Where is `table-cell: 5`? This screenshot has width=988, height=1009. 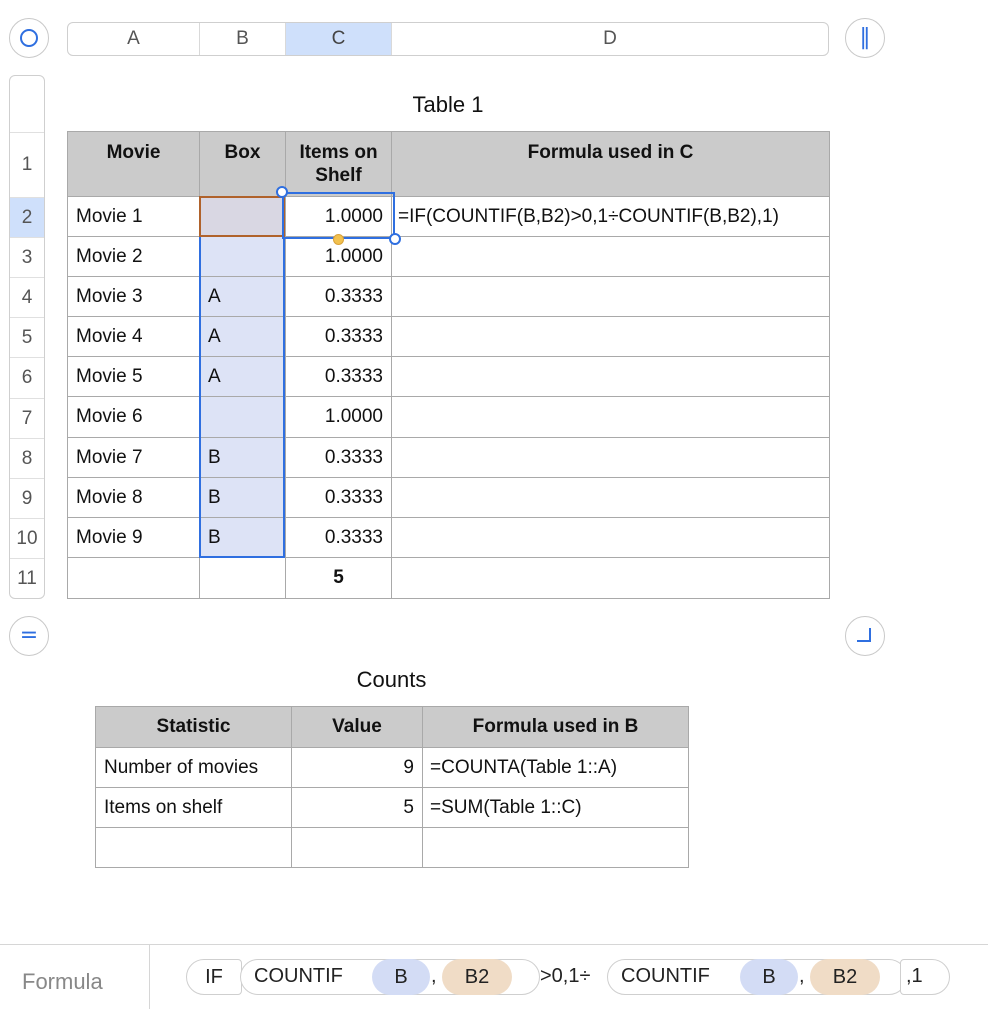 table-cell: 5 is located at coordinates (357, 807).